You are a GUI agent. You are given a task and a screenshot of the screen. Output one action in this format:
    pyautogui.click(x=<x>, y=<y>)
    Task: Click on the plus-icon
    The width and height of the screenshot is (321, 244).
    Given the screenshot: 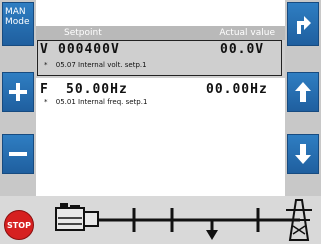 What is the action you would take?
    pyautogui.click(x=18, y=92)
    